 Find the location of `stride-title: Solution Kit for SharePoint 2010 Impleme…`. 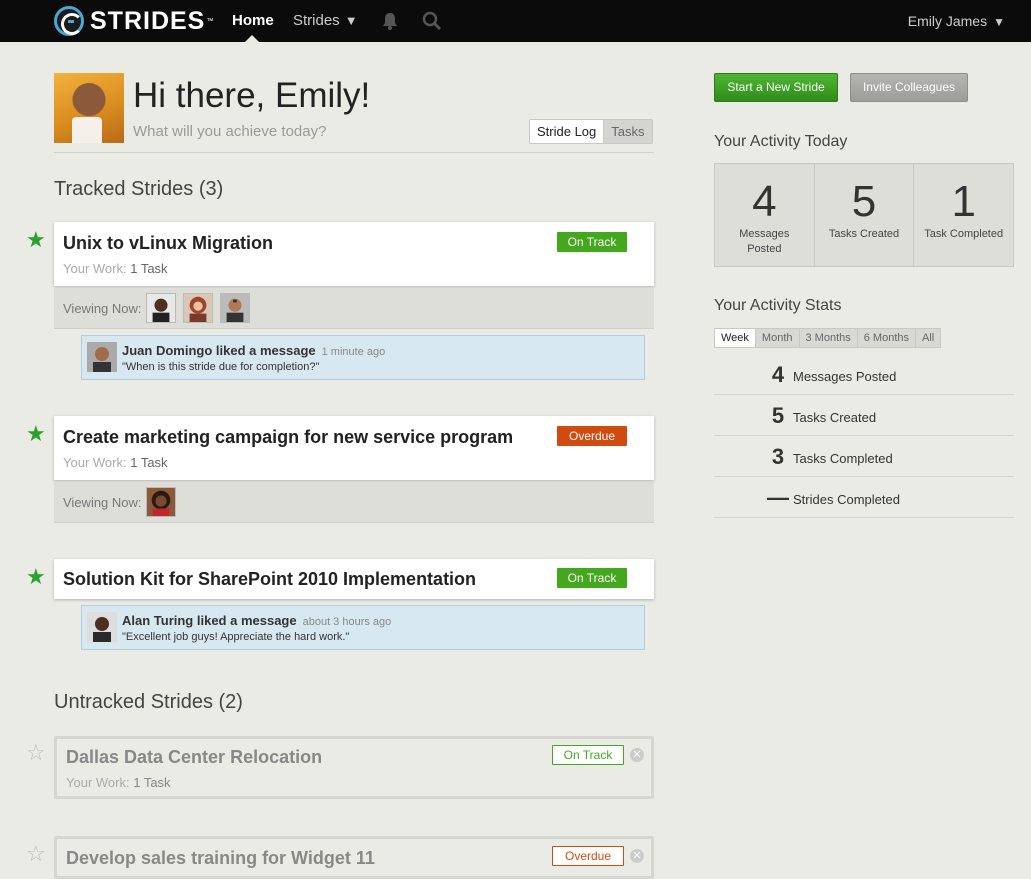

stride-title: Solution Kit for SharePoint 2010 Impleme… is located at coordinates (269, 579).